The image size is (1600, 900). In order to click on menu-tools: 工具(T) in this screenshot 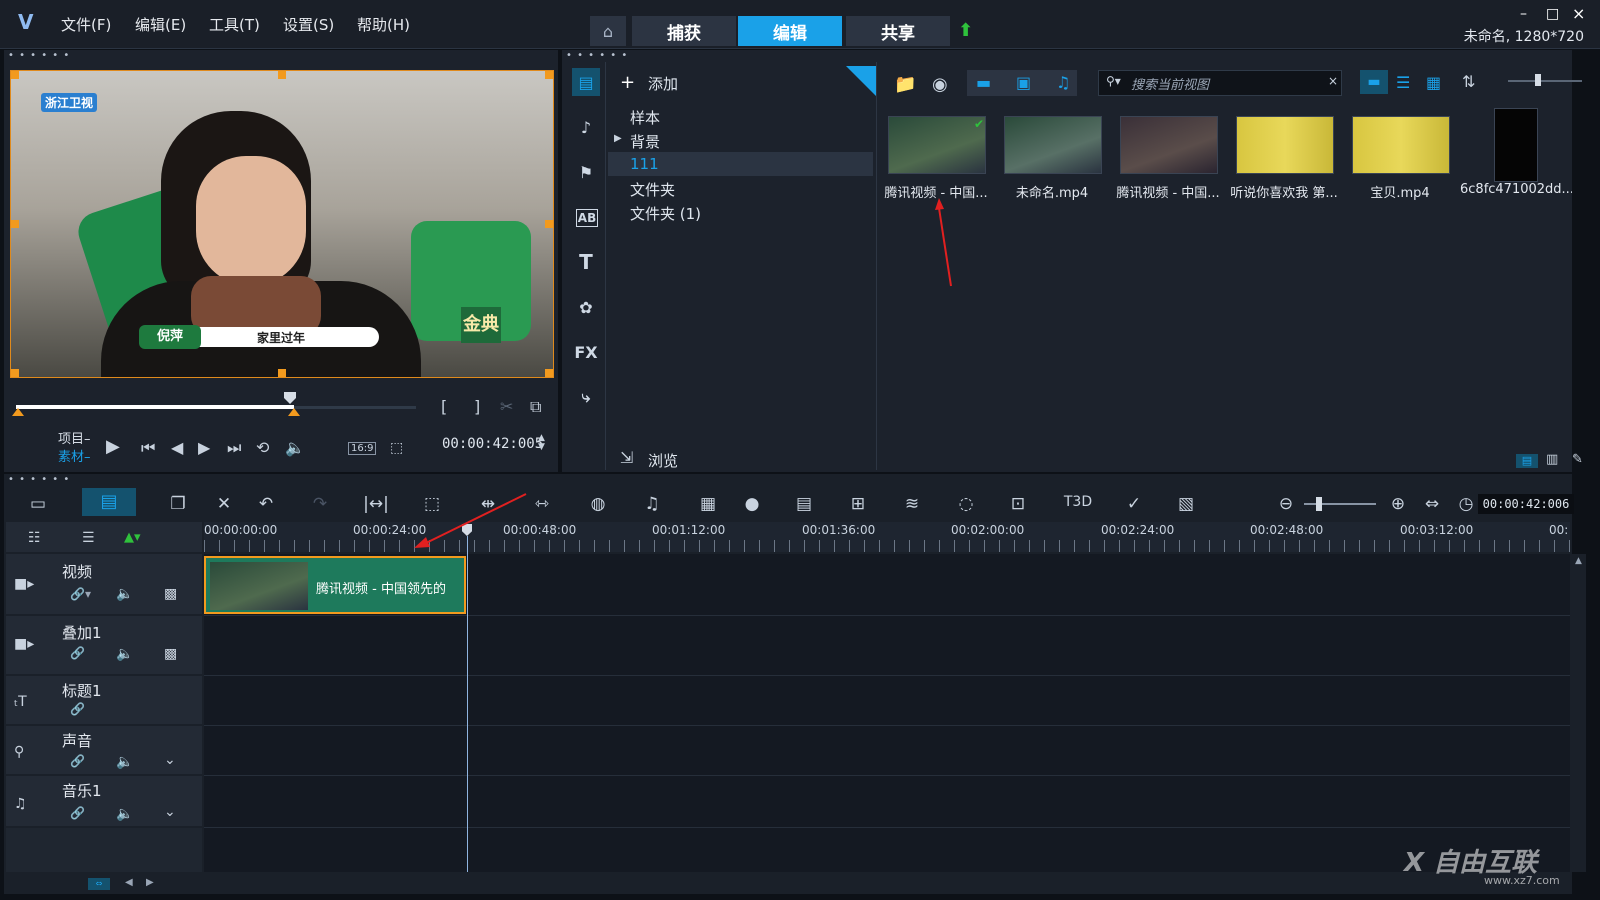, I will do `click(234, 24)`.